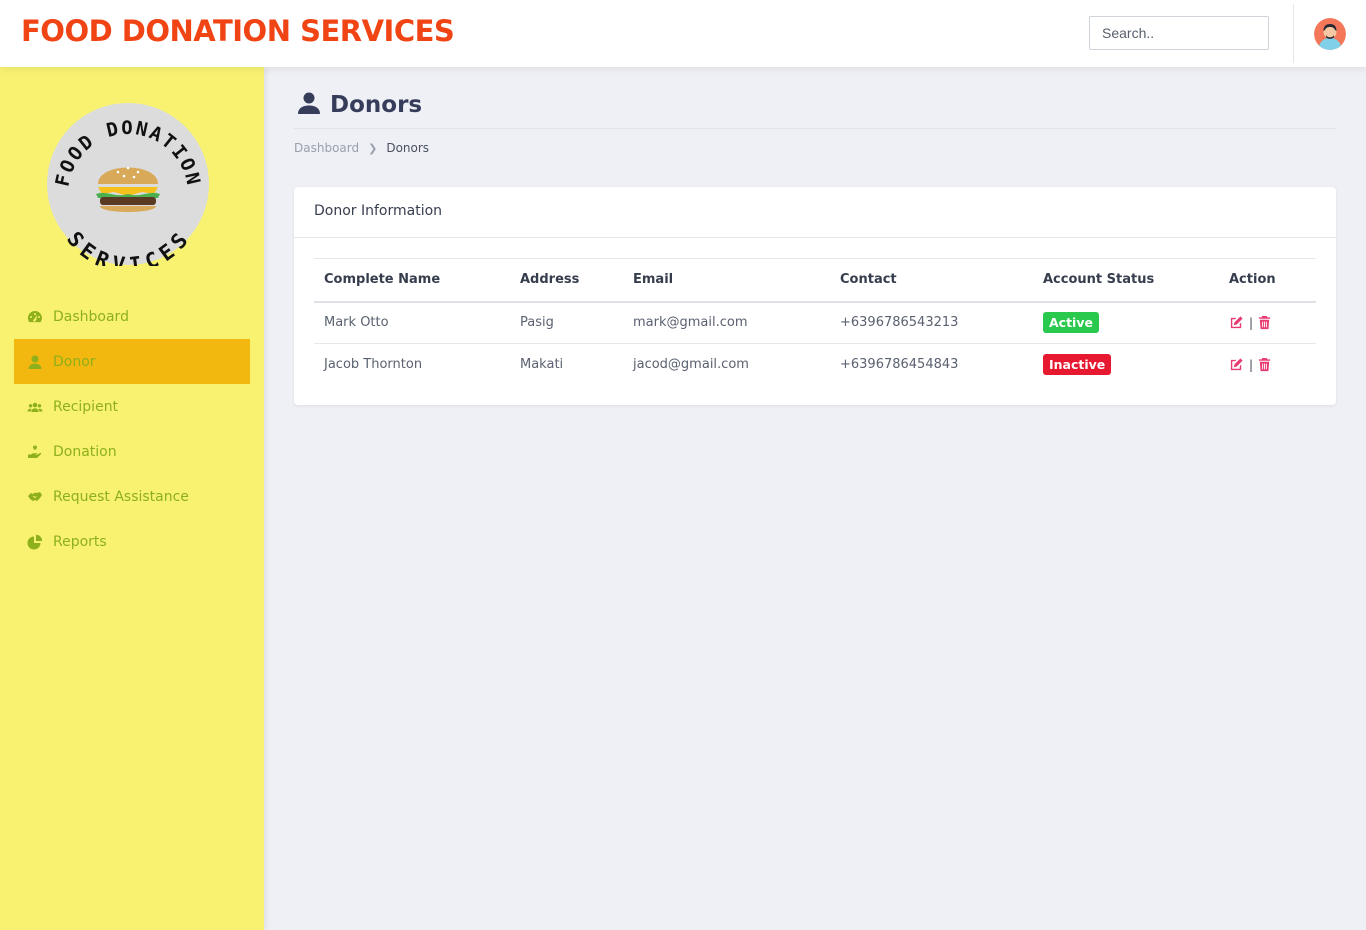  Describe the element at coordinates (35, 407) in the screenshot. I see `users-icon` at that location.